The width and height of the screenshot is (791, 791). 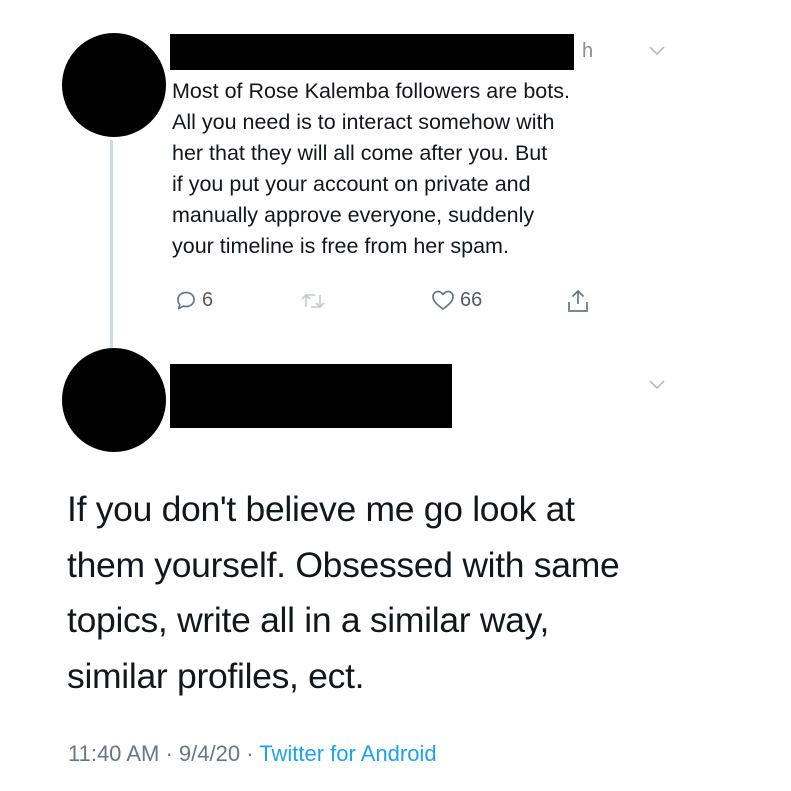 What do you see at coordinates (114, 753) in the screenshot?
I see `tweet-time: 11:40 AM` at bounding box center [114, 753].